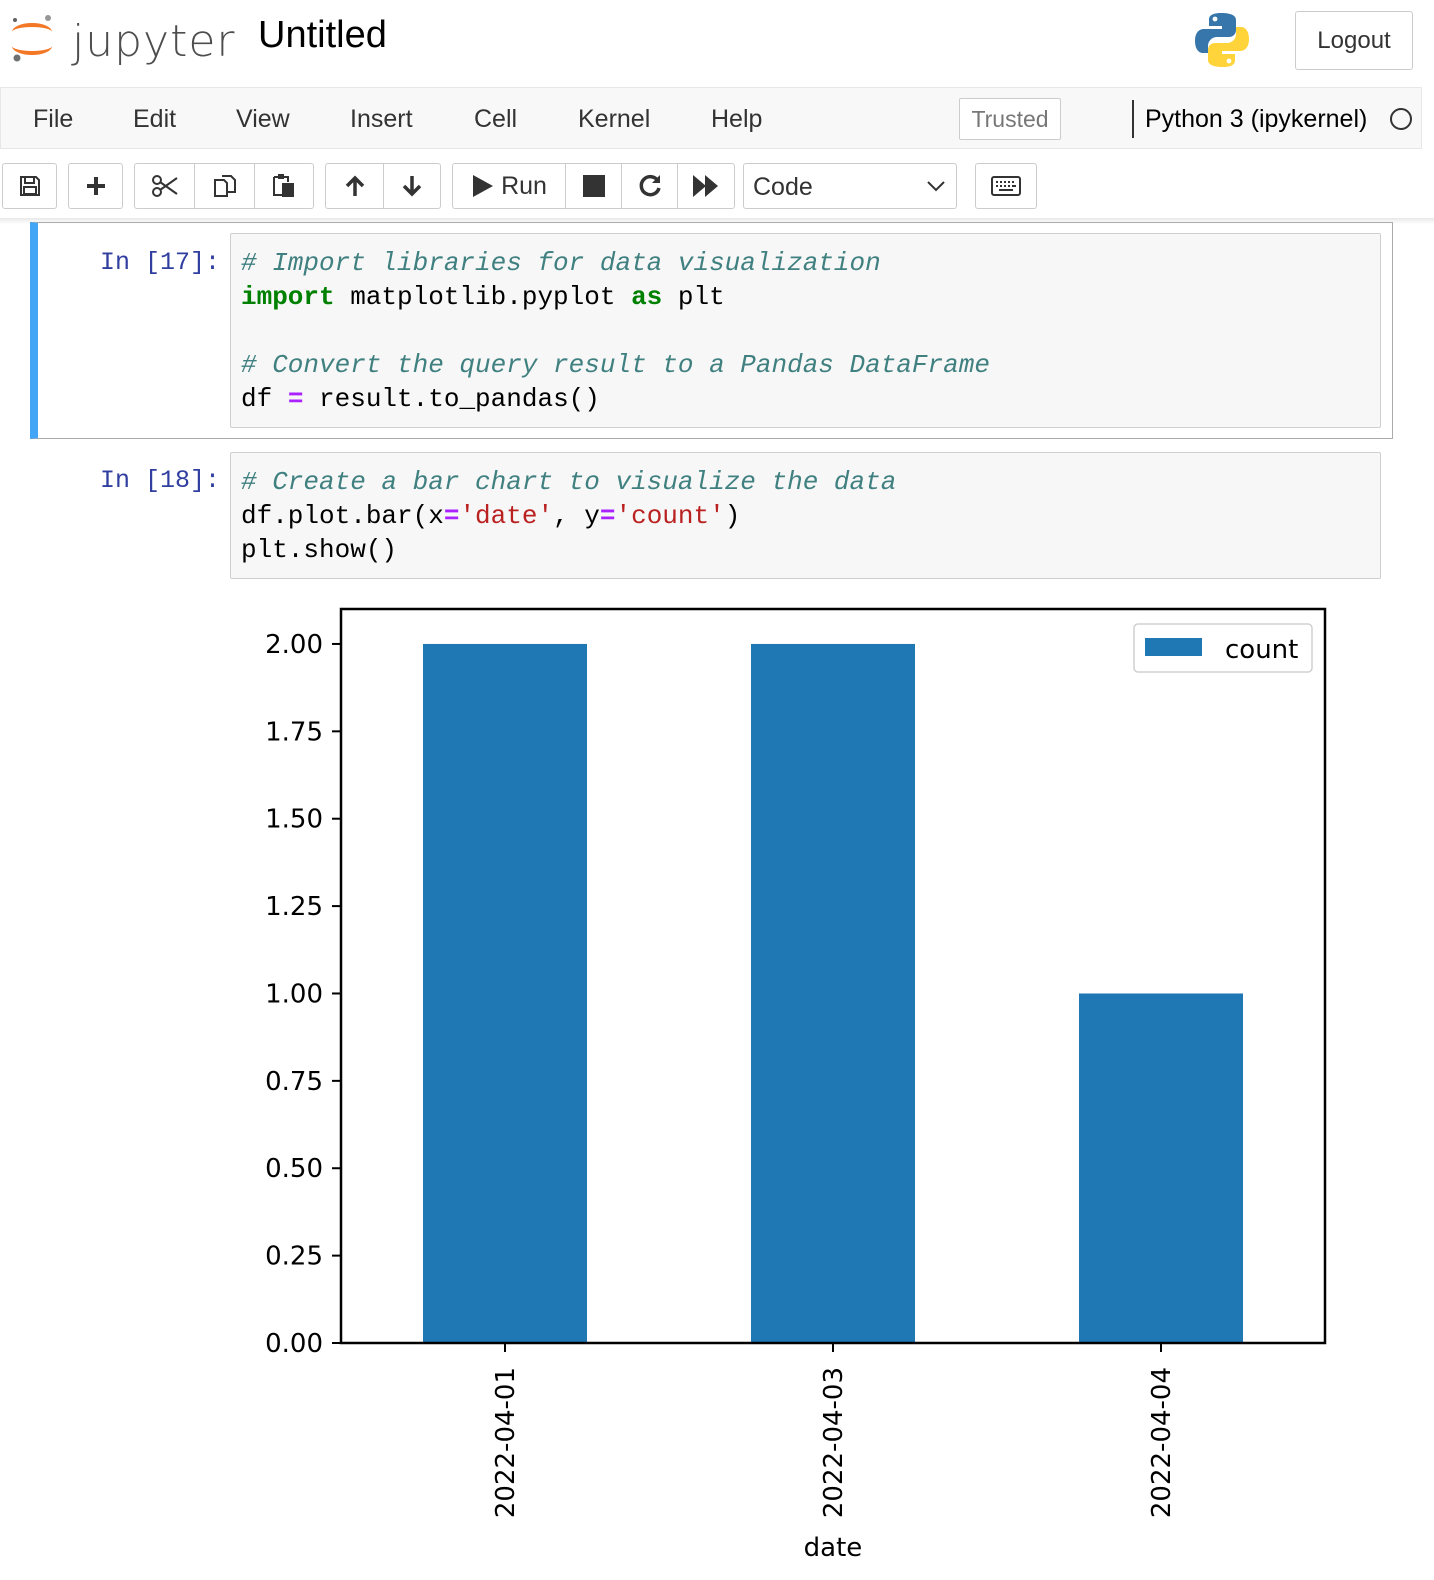  What do you see at coordinates (647, 297) in the screenshot?
I see `code-keyword: as` at bounding box center [647, 297].